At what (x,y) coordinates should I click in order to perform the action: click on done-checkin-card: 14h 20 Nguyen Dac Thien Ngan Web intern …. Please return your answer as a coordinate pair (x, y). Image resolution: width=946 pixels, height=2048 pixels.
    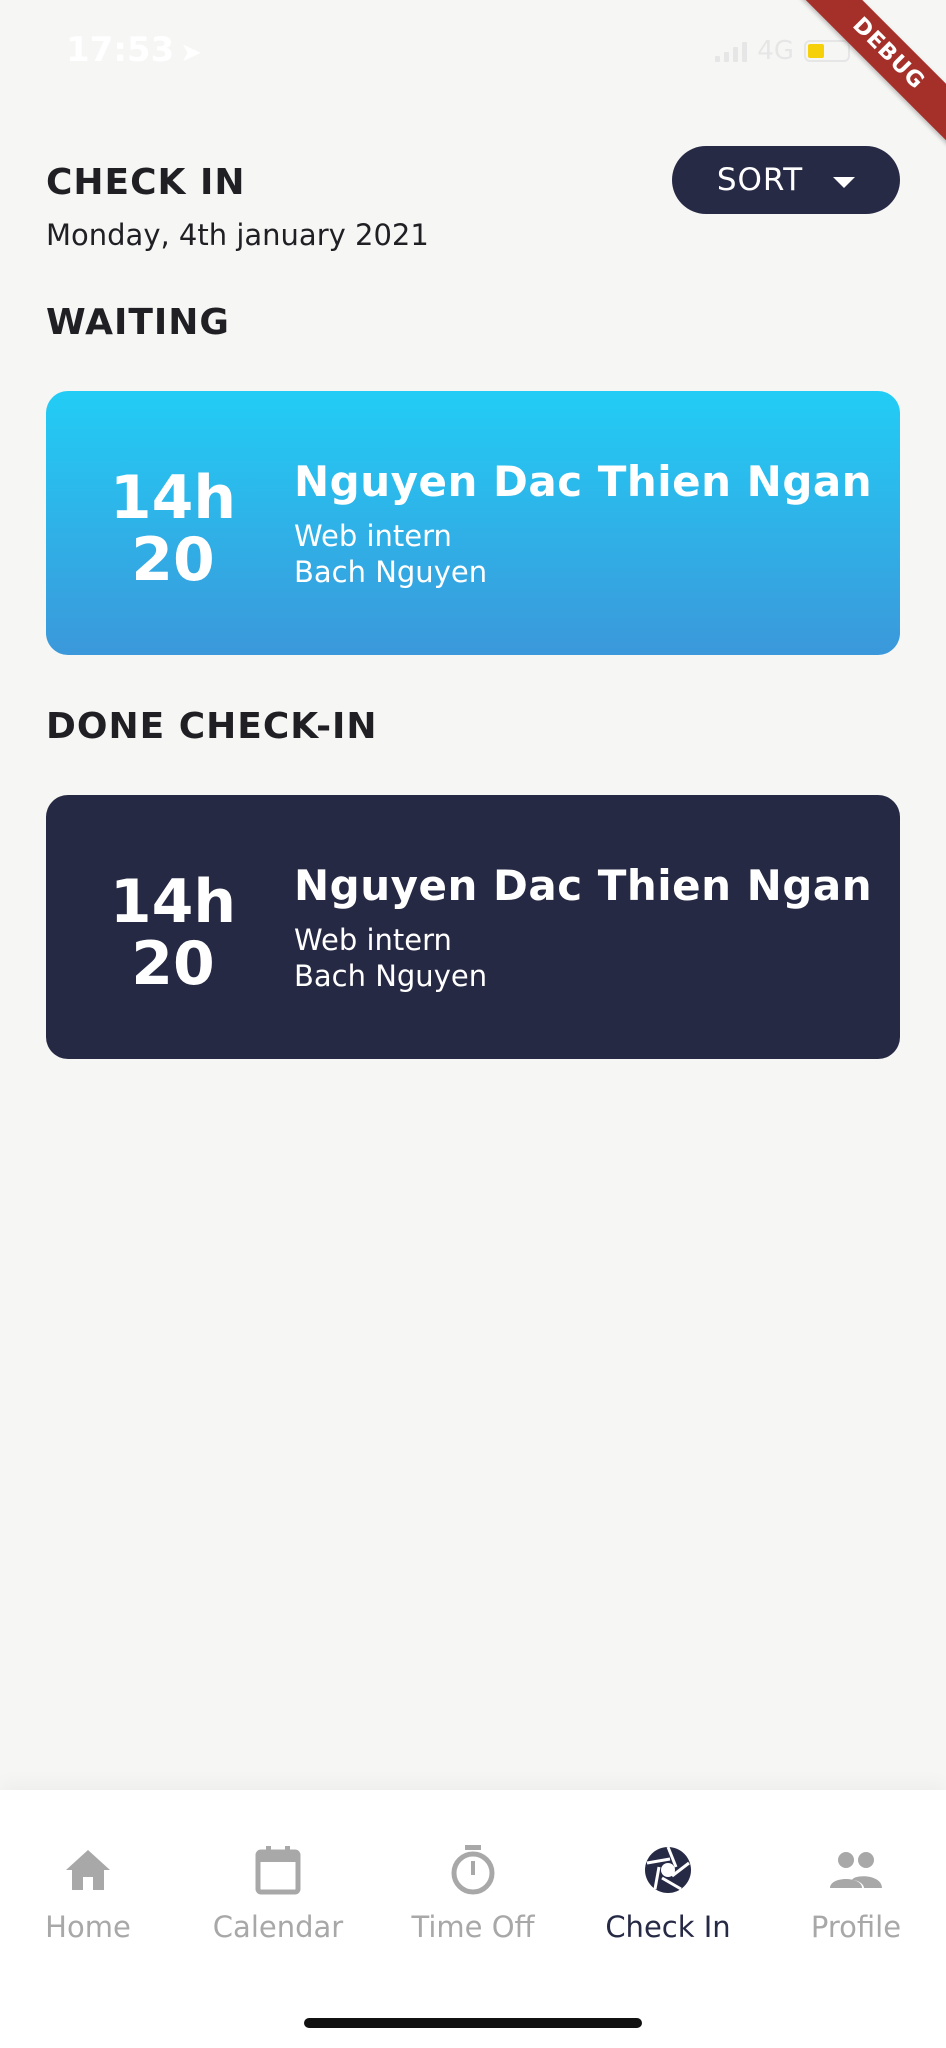
    Looking at the image, I should click on (473, 927).